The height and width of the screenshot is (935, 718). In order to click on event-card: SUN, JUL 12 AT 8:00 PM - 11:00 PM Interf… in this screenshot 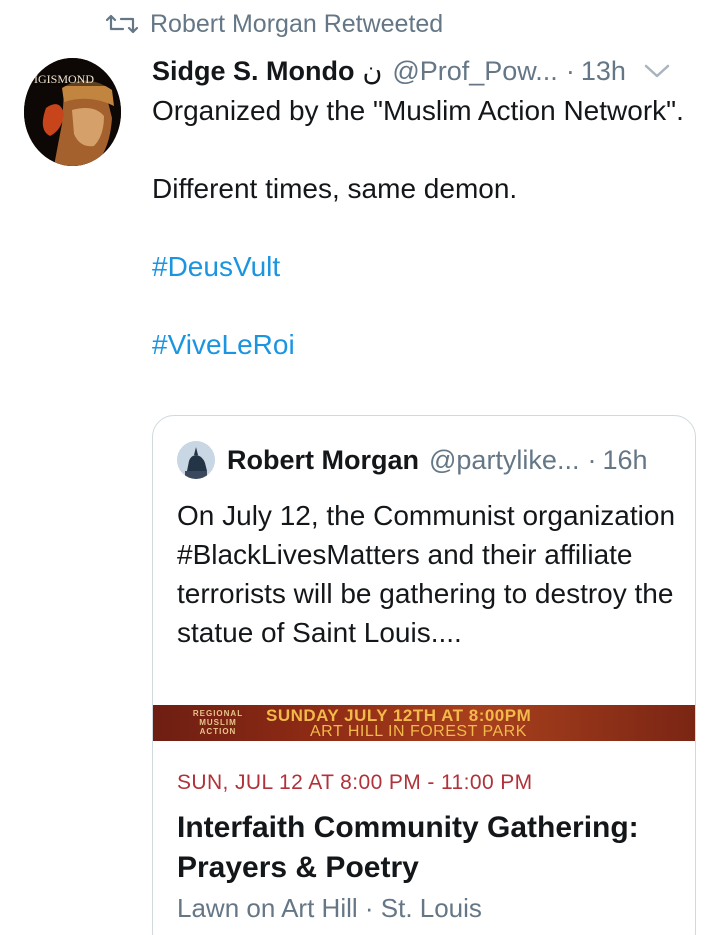, I will do `click(427, 847)`.